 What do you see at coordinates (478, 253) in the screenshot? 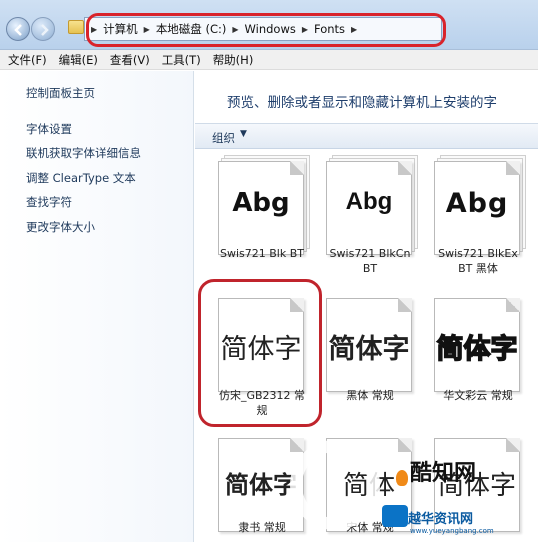
I see `font-name: Swis721 BlkEx` at bounding box center [478, 253].